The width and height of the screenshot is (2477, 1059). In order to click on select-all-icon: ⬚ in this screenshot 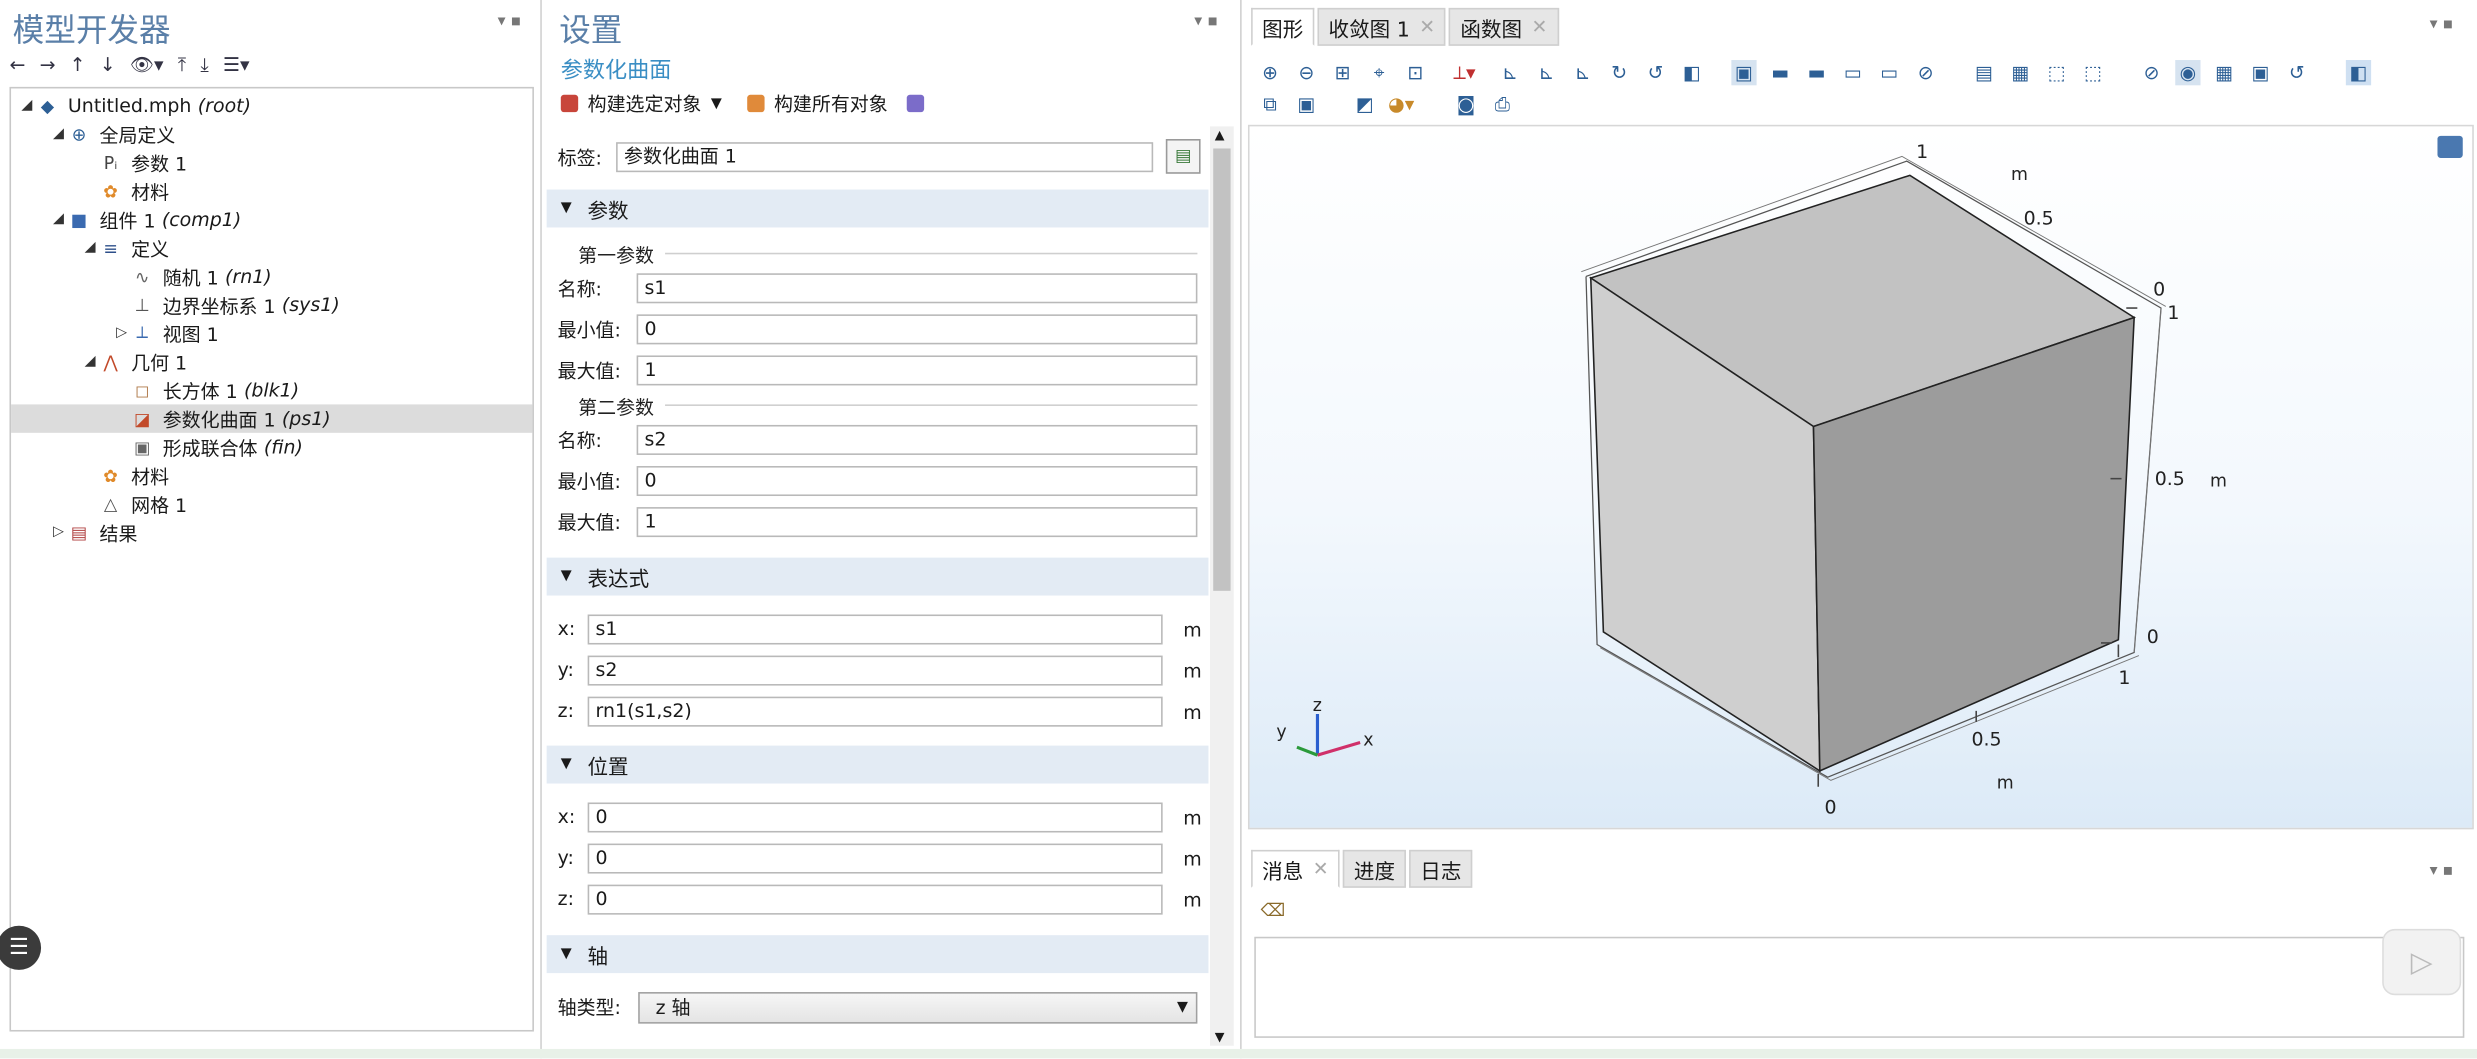, I will do `click(2092, 72)`.